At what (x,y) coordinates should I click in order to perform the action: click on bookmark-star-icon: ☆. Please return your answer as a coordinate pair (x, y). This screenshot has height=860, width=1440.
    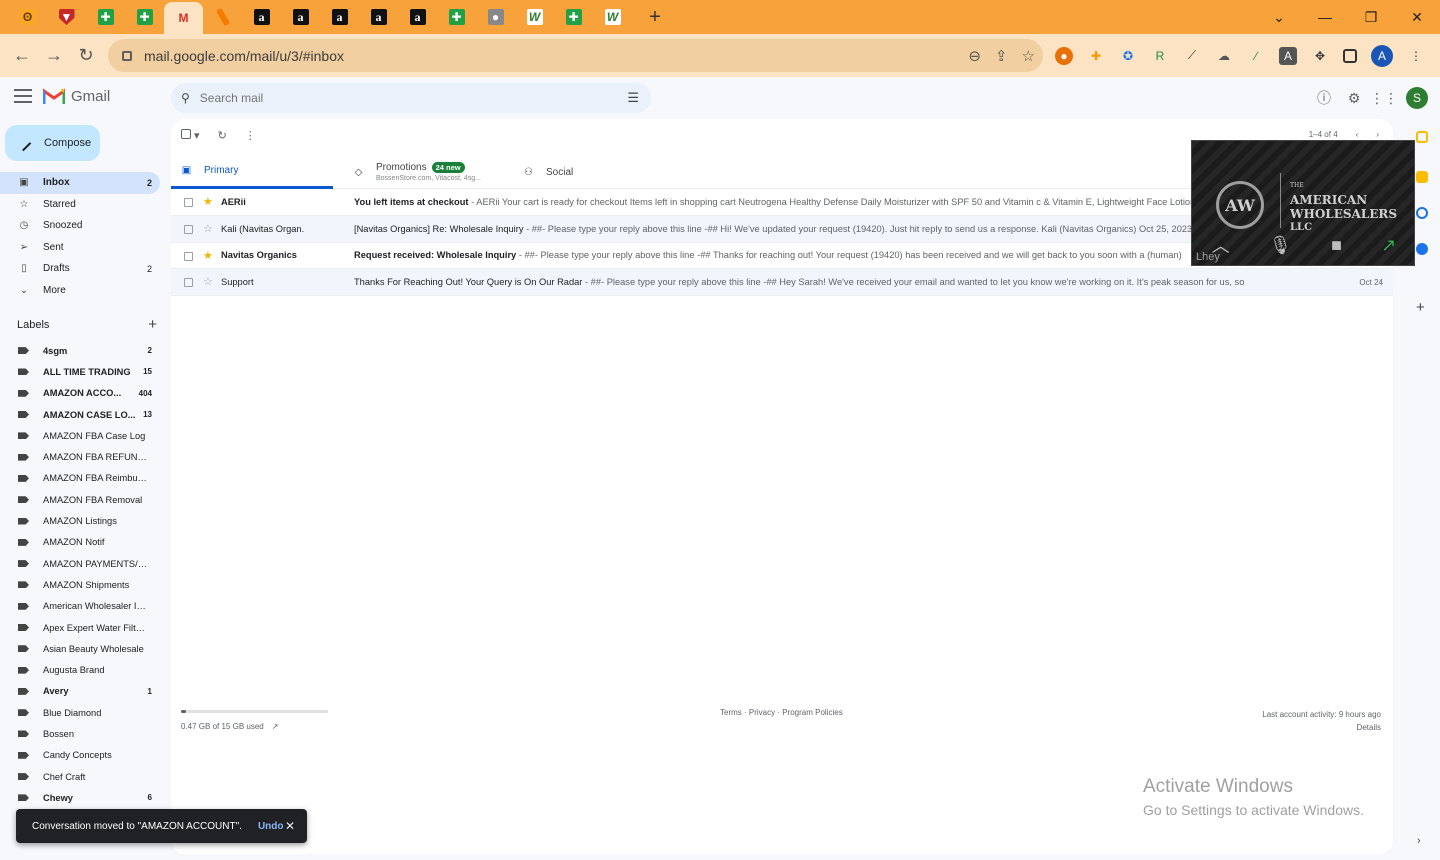
    Looking at the image, I should click on (1028, 56).